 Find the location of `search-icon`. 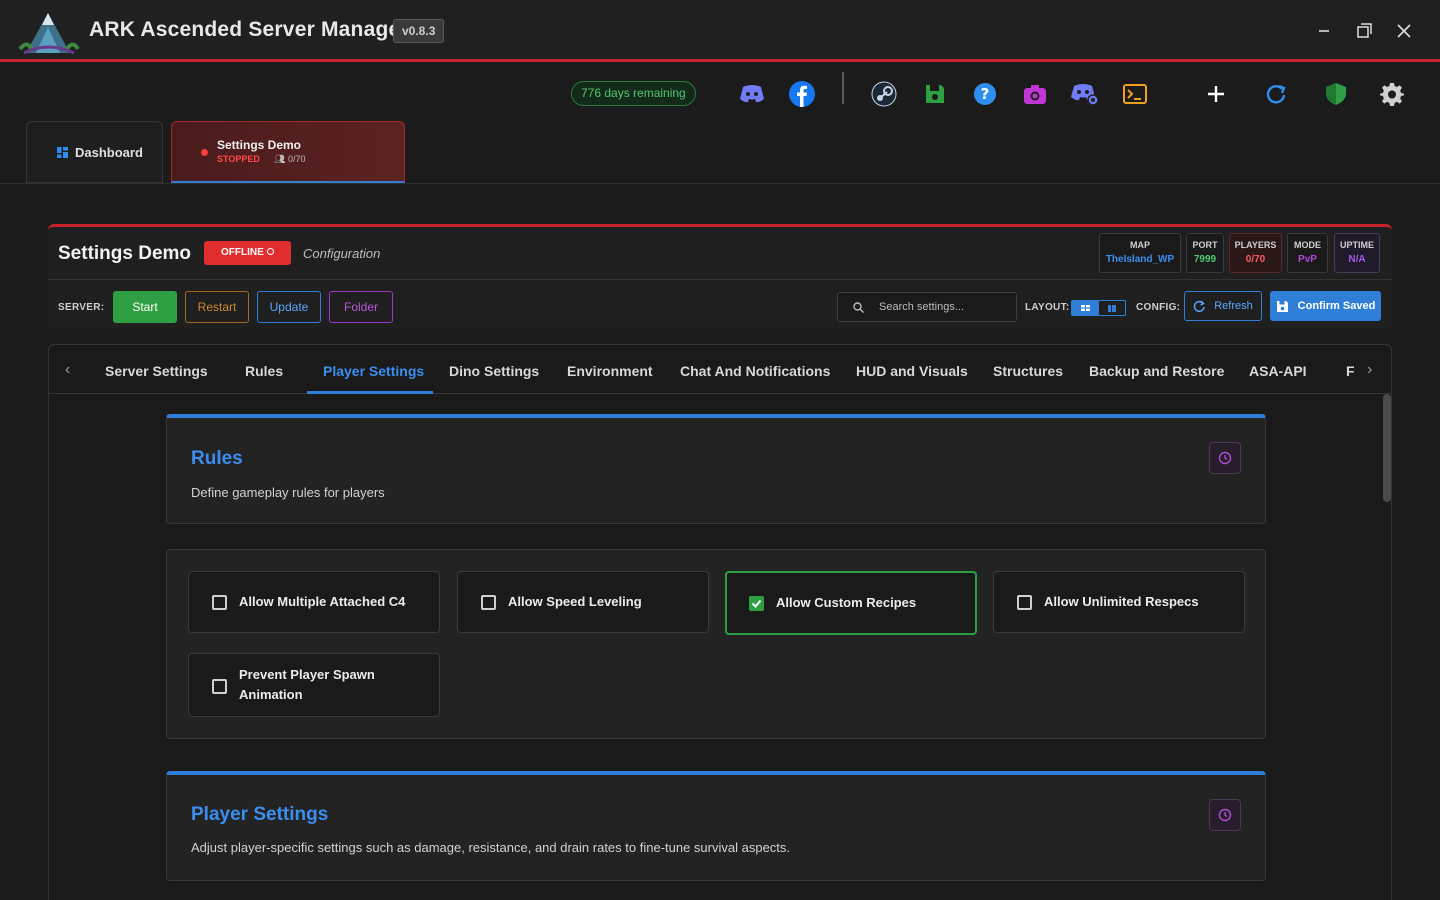

search-icon is located at coordinates (858, 307).